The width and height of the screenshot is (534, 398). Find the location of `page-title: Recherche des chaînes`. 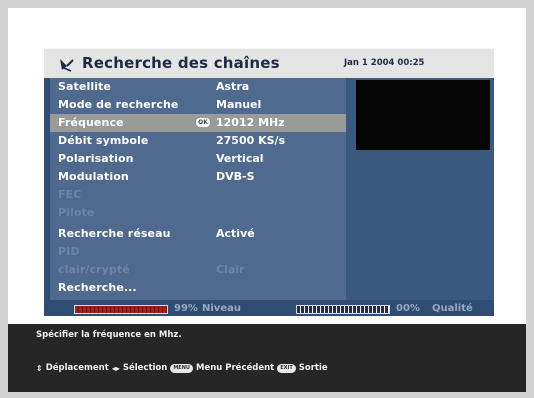

page-title: Recherche des chaînes is located at coordinates (181, 63).